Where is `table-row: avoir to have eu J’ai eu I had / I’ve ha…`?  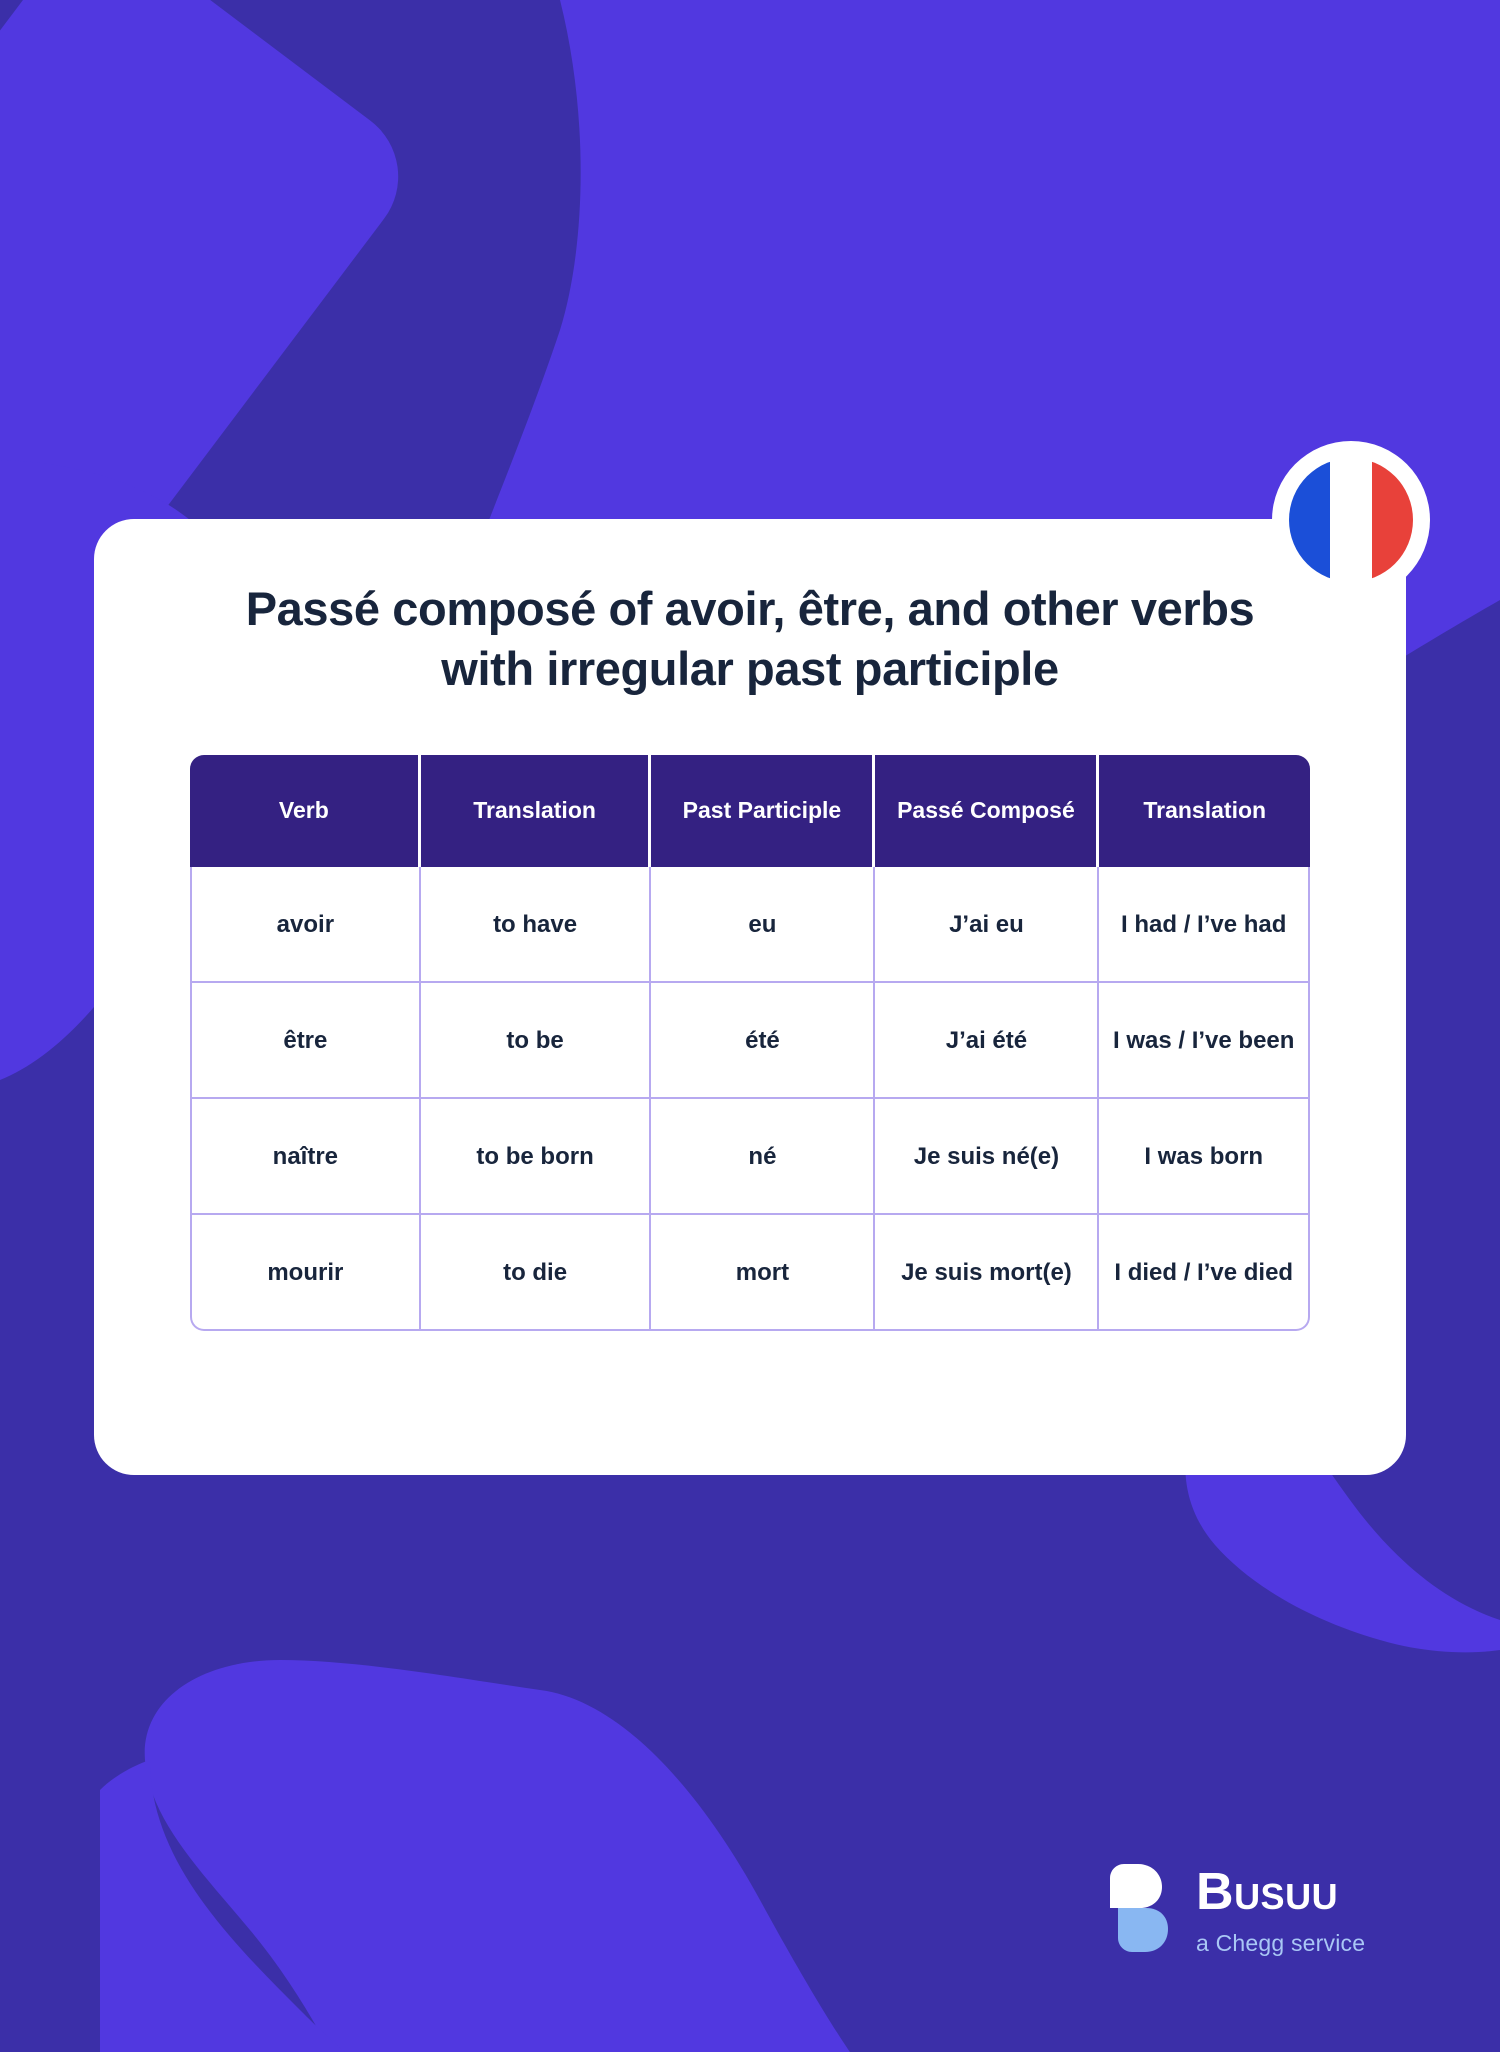
table-row: avoir to have eu J’ai eu I had / I’ve ha… is located at coordinates (750, 925).